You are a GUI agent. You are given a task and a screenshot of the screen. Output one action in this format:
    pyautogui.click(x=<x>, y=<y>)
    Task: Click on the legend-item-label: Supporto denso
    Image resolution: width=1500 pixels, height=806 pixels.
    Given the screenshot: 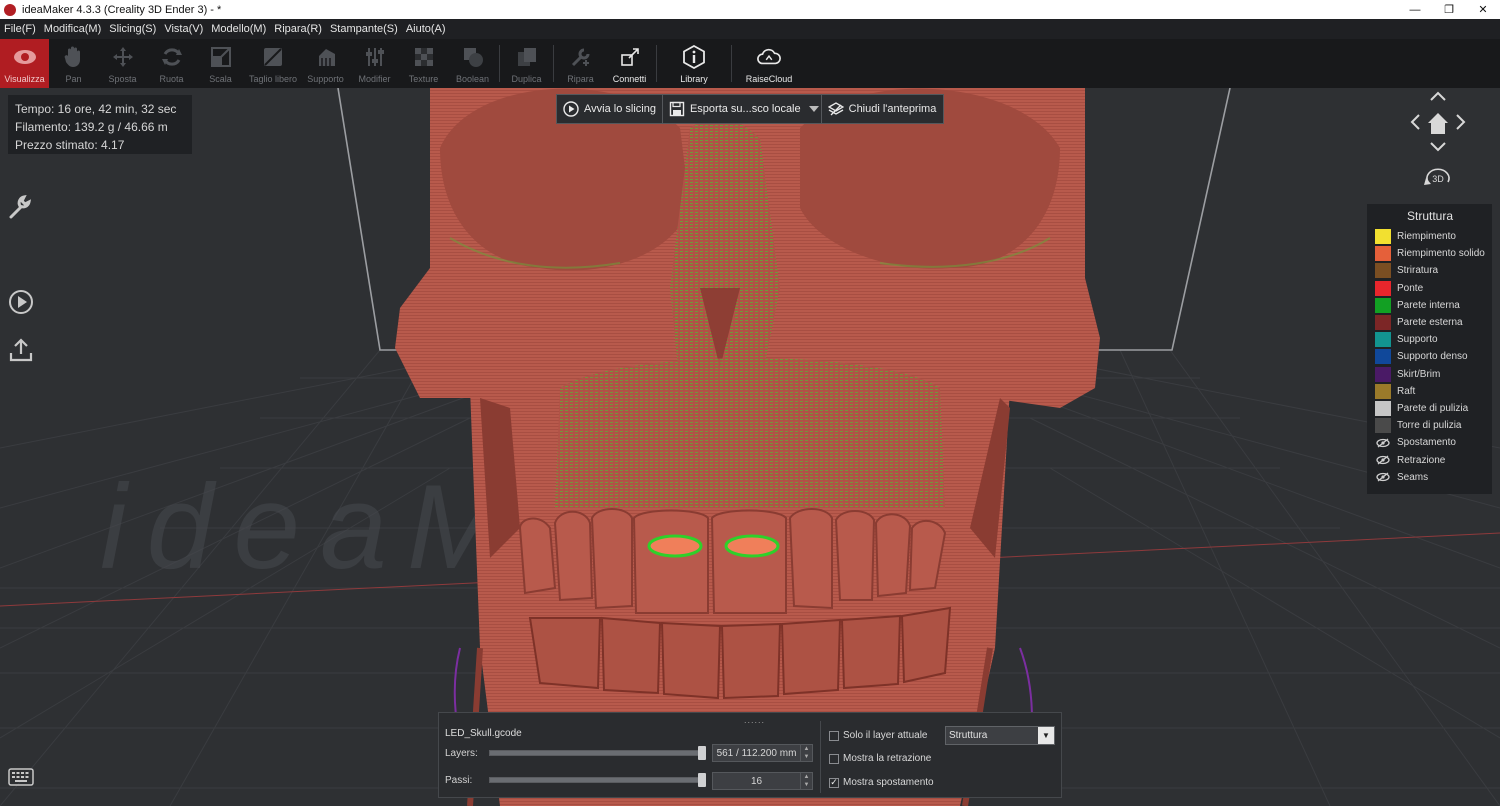 What is the action you would take?
    pyautogui.click(x=1432, y=357)
    